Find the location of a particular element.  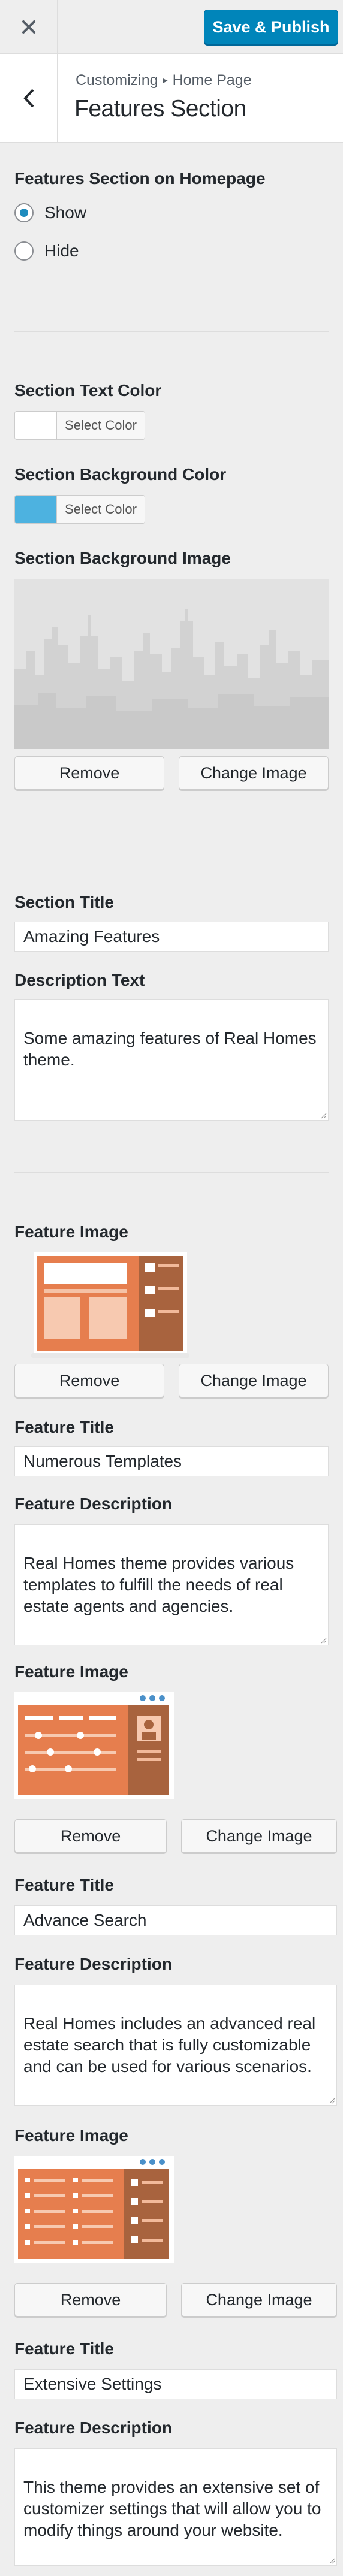

search-illustration is located at coordinates (94, 1746).